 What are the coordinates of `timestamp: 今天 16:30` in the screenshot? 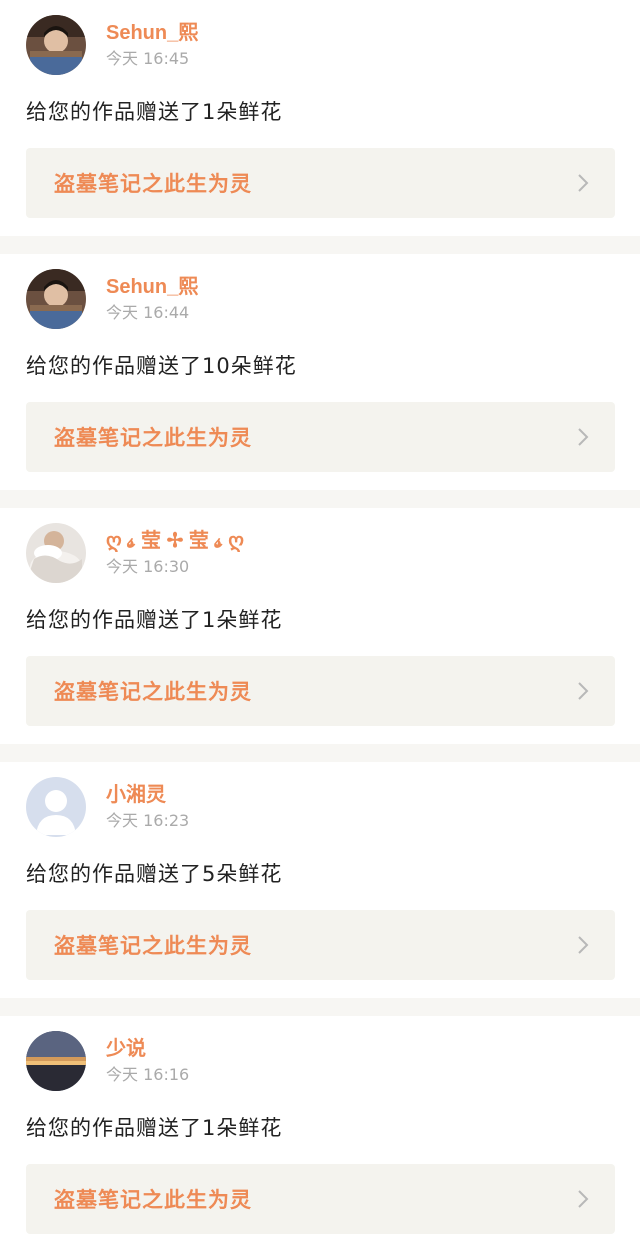 It's located at (148, 566).